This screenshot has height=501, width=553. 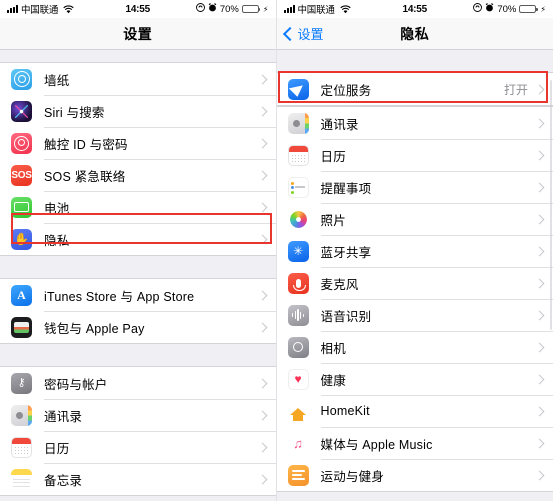 What do you see at coordinates (57, 240) in the screenshot?
I see `row-label: 隐私` at bounding box center [57, 240].